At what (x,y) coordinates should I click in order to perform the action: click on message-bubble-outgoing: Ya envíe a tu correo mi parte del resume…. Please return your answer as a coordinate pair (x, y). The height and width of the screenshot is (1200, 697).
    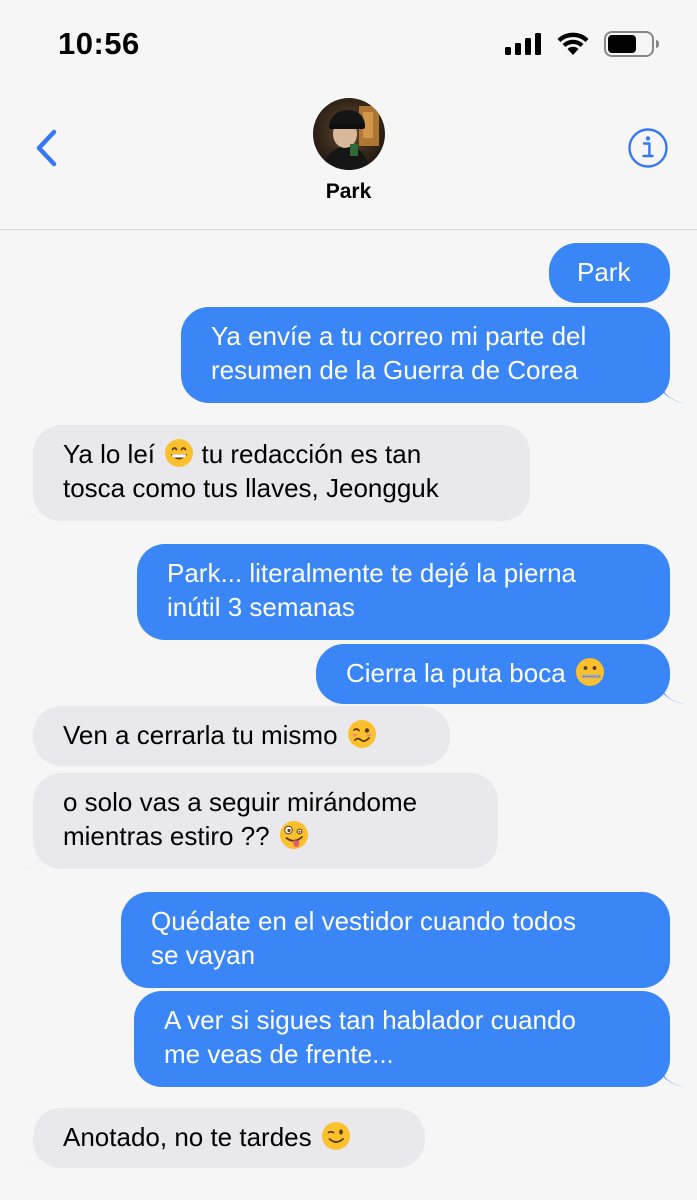
    Looking at the image, I should click on (425, 355).